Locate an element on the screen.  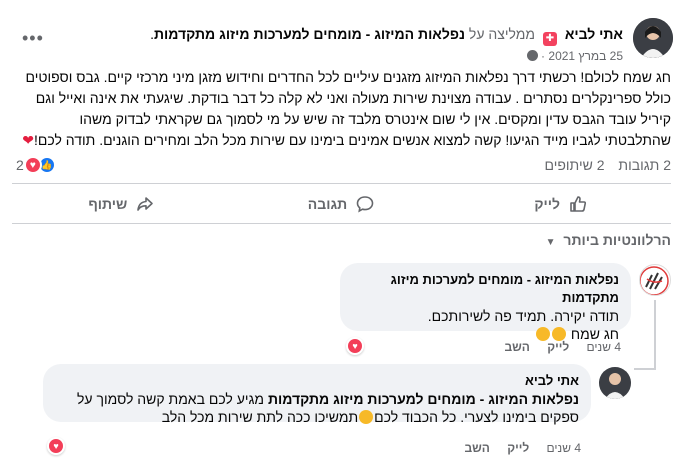
caret-down-icon: ▼ is located at coordinates (550, 242).